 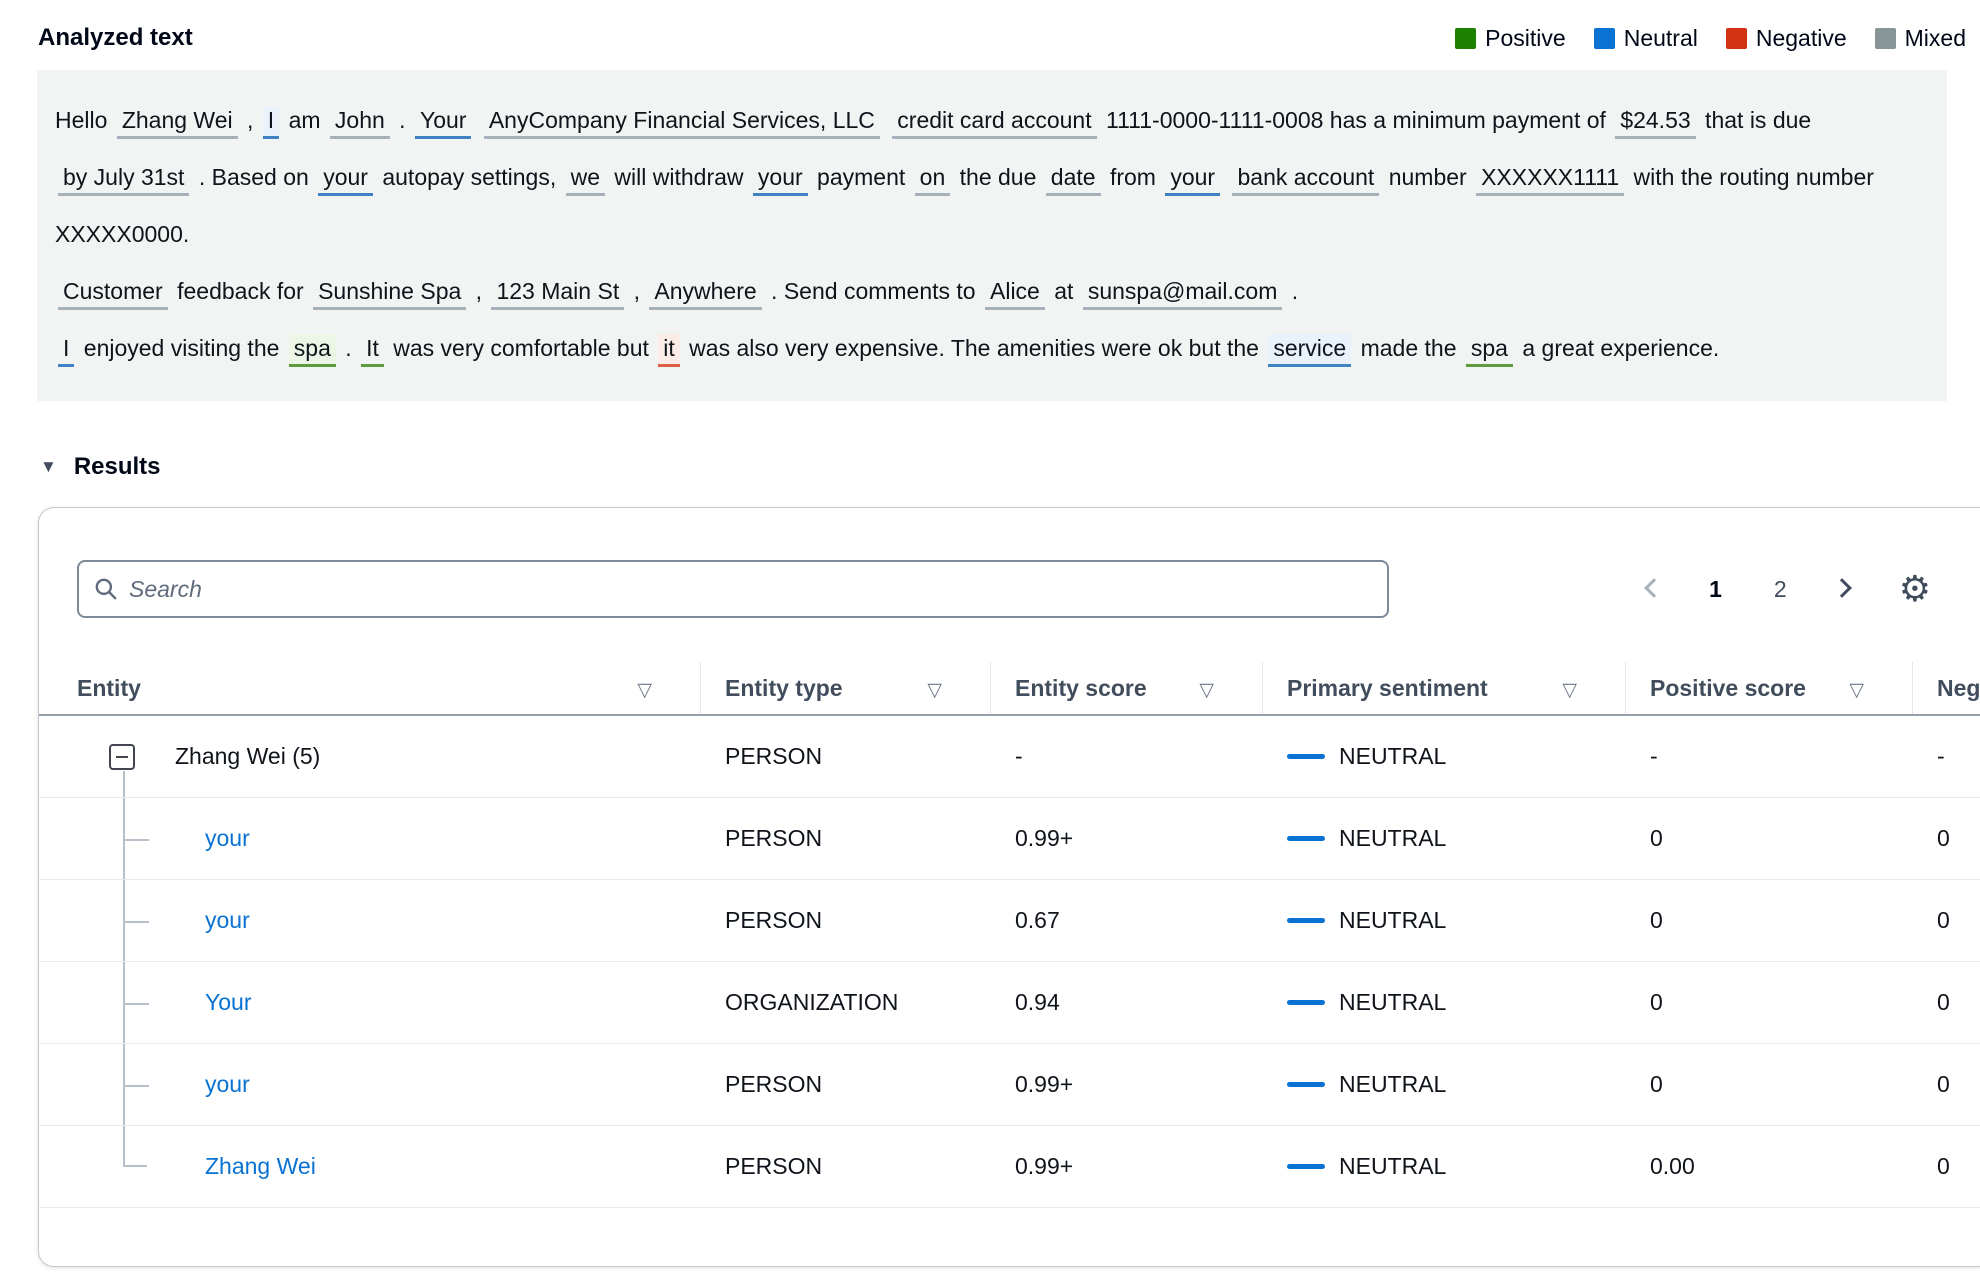 I want to click on entity-link: Zhang Wei, so click(x=260, y=1166).